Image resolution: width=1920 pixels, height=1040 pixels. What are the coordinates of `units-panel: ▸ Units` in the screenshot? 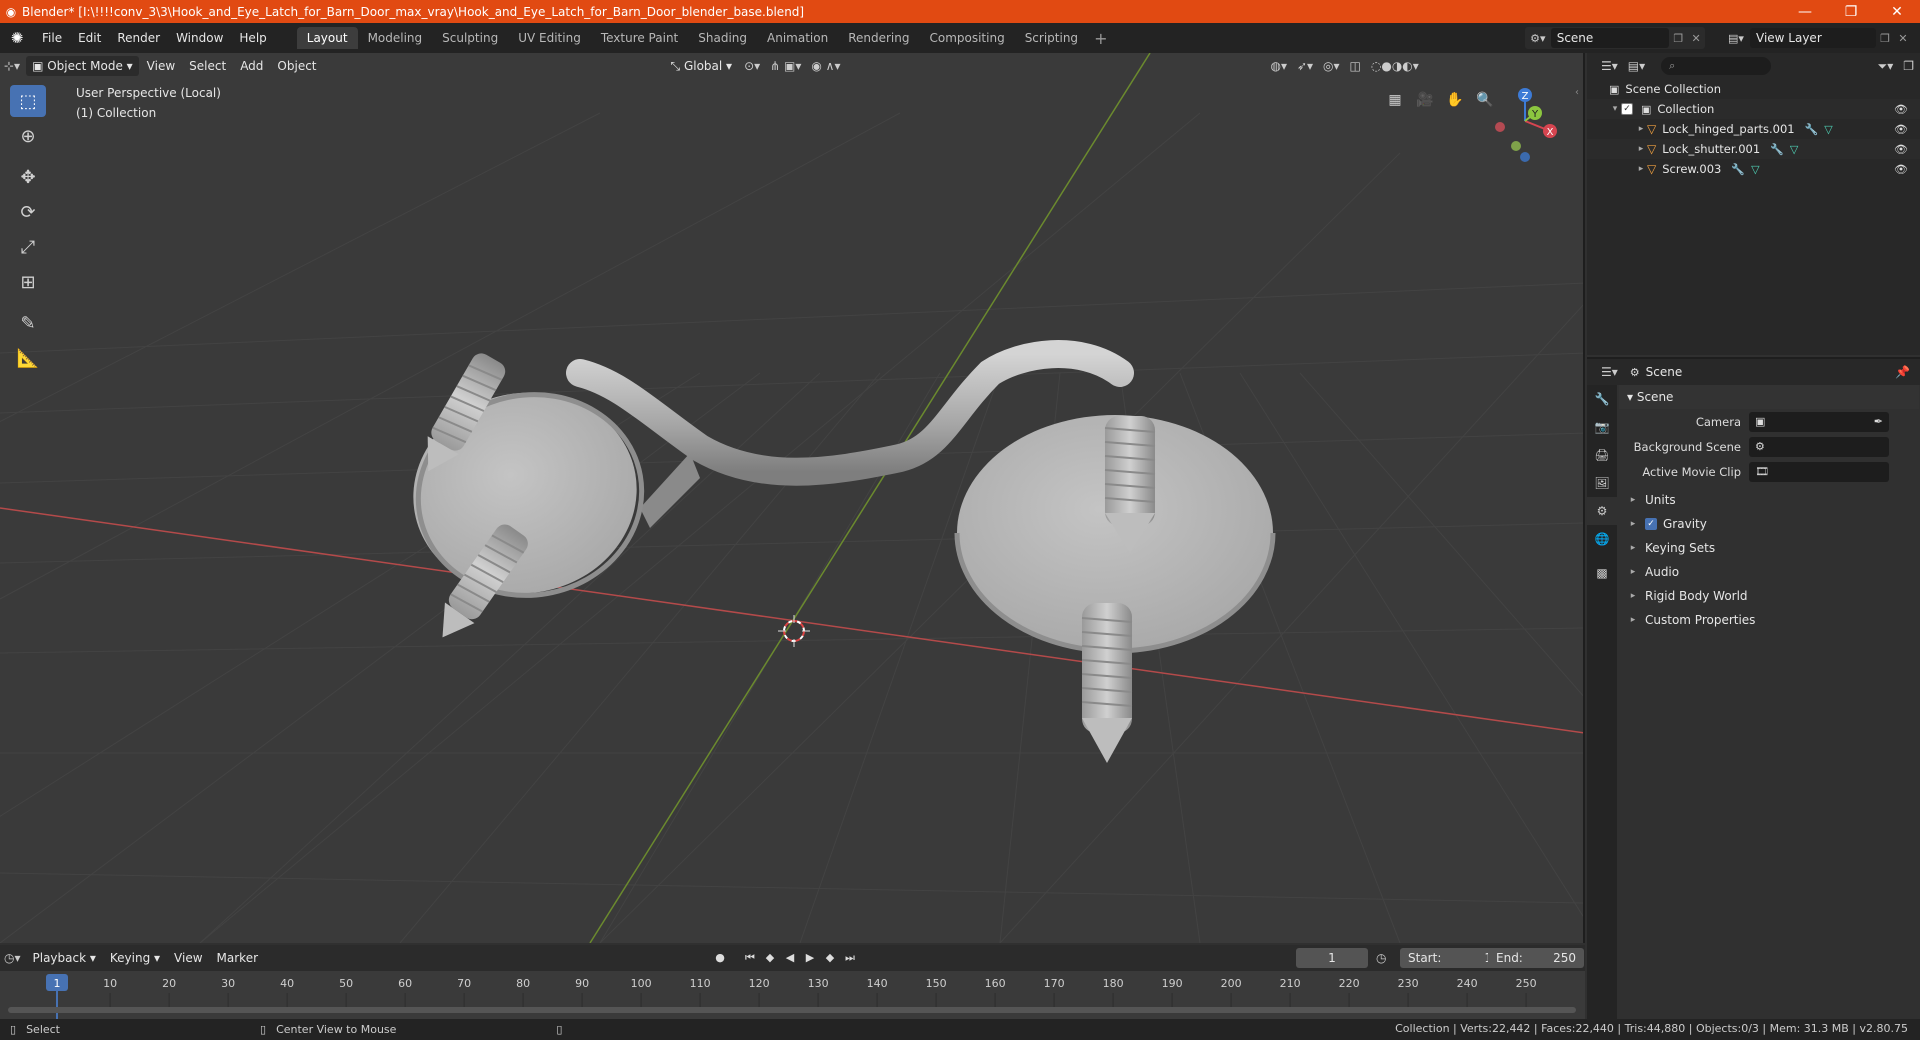 It's located at (1769, 500).